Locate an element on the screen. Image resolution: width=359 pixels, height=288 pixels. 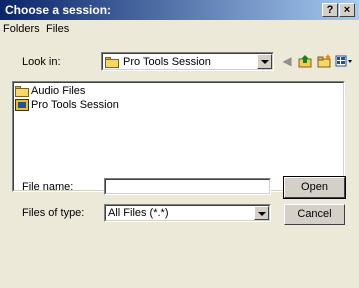
dialog-title: Choose a session: is located at coordinates (58, 10).